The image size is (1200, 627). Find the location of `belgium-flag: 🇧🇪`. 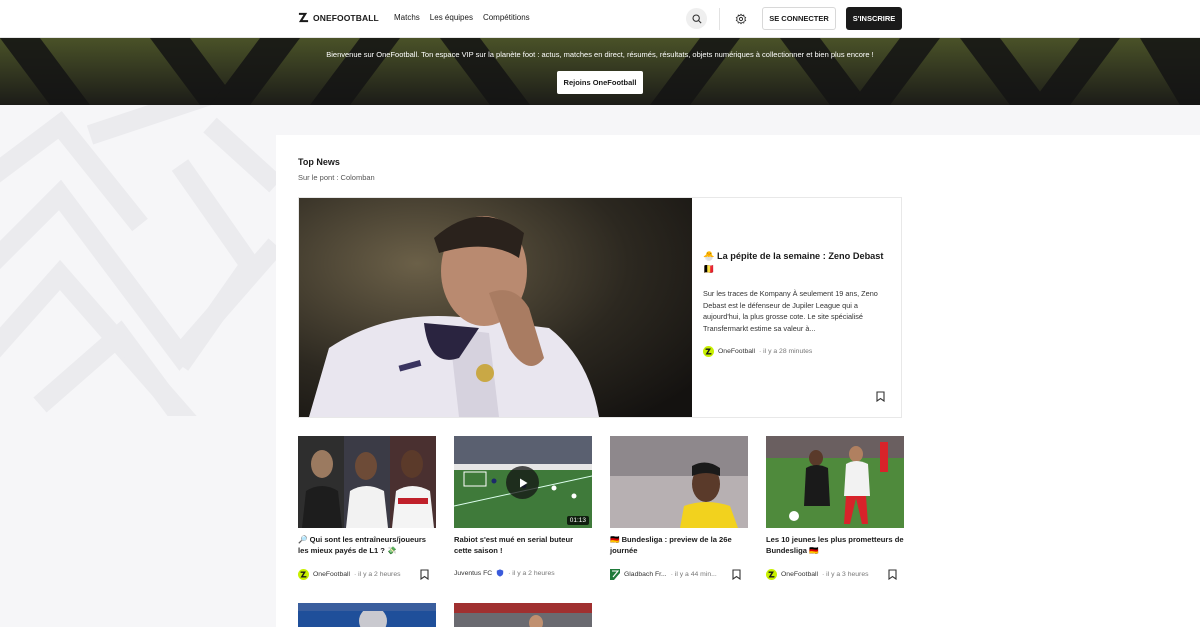

belgium-flag: 🇧🇪 is located at coordinates (709, 269).